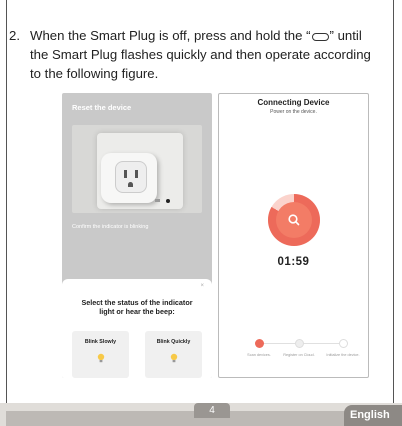  I want to click on step-scan-dot, so click(259, 343).